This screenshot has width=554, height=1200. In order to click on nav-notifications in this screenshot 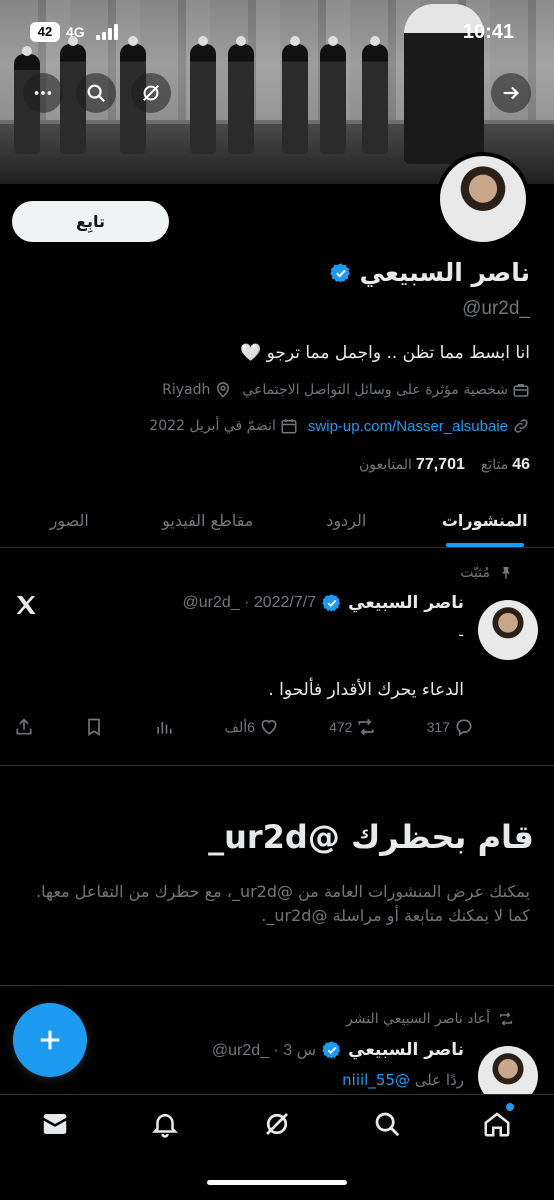, I will do `click(165, 1124)`.